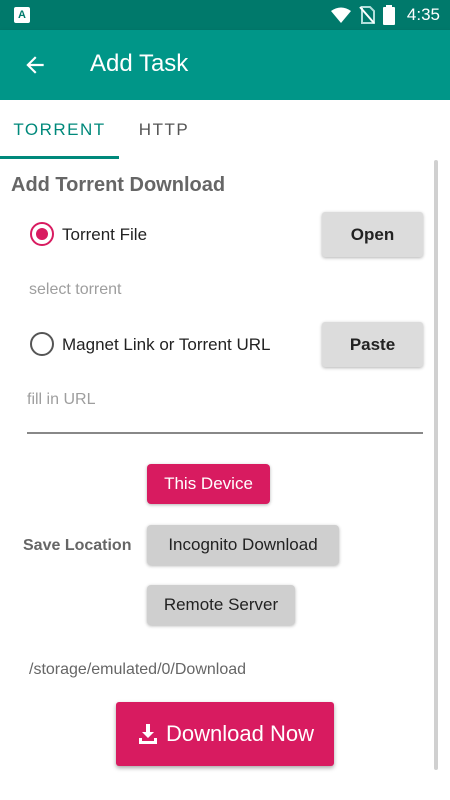  Describe the element at coordinates (423, 14) in the screenshot. I see `status-time: 4:35` at that location.